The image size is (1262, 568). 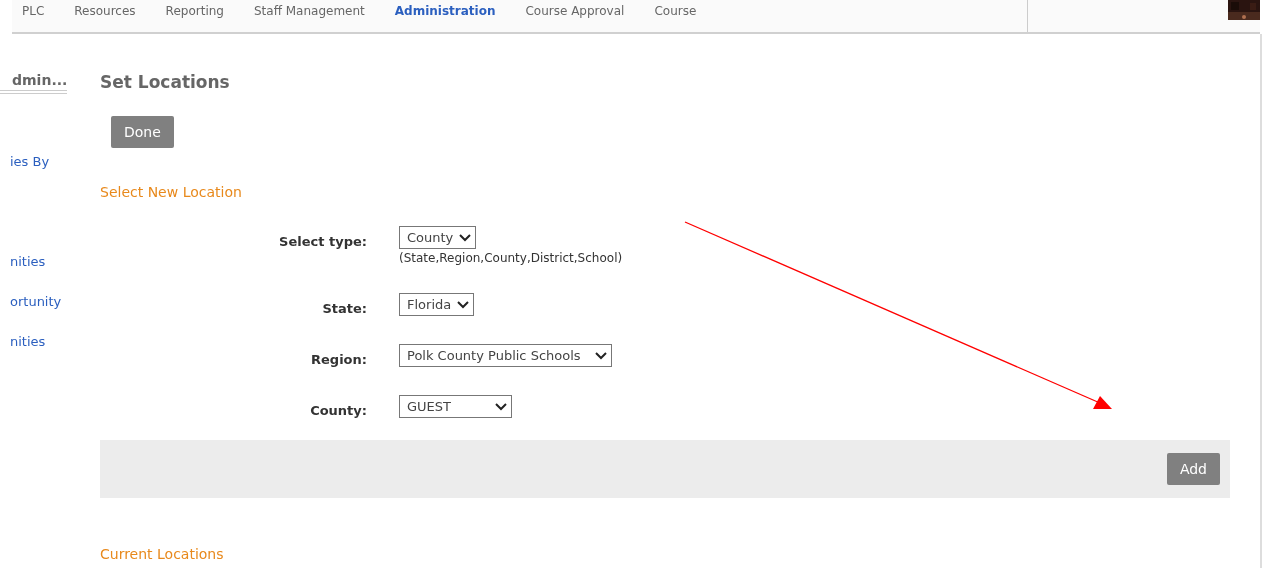 What do you see at coordinates (575, 11) in the screenshot?
I see `nav-tab: Course Approval` at bounding box center [575, 11].